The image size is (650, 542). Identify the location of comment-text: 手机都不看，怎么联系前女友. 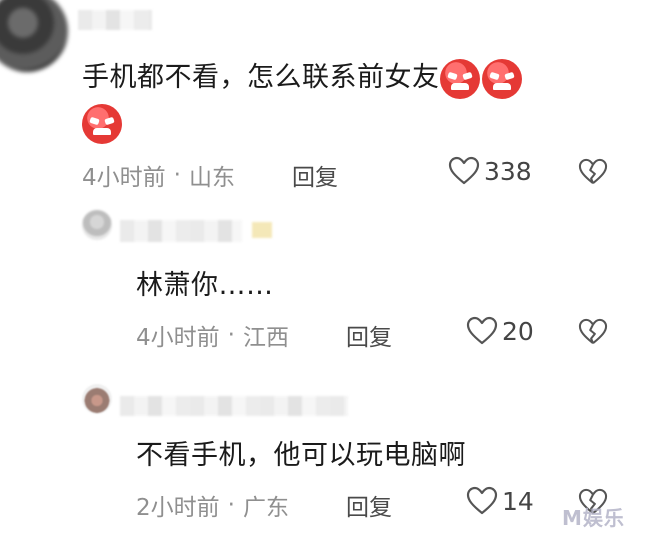
(302, 78).